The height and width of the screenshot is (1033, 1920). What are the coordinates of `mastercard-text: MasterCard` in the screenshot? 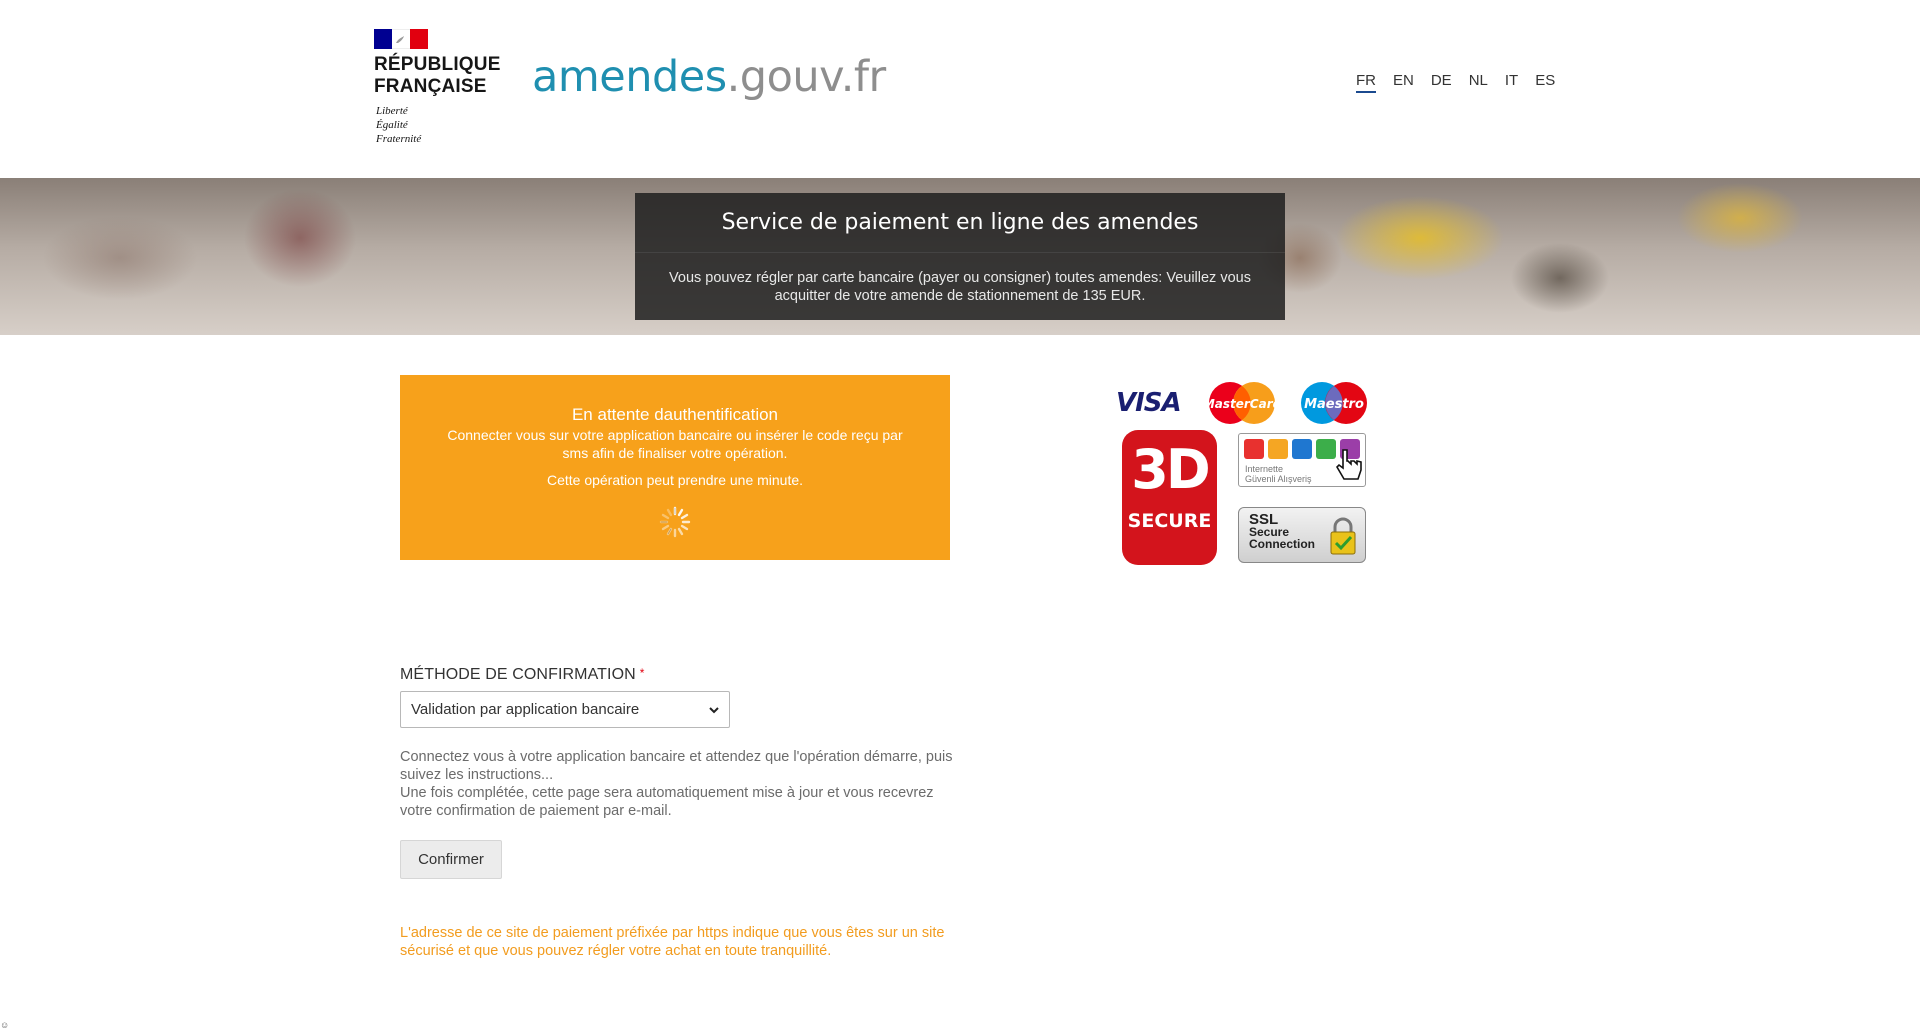 It's located at (1242, 404).